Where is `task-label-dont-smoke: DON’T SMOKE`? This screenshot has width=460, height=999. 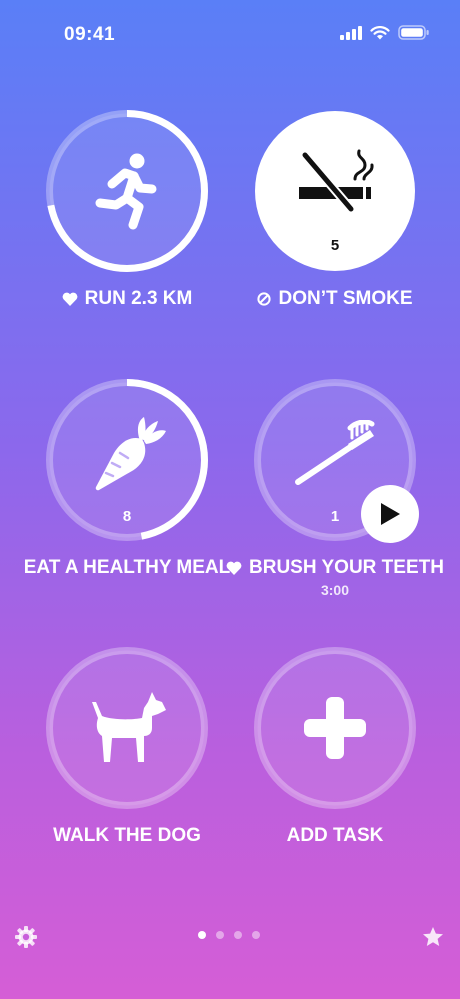
task-label-dont-smoke: DON’T SMOKE is located at coordinates (335, 299).